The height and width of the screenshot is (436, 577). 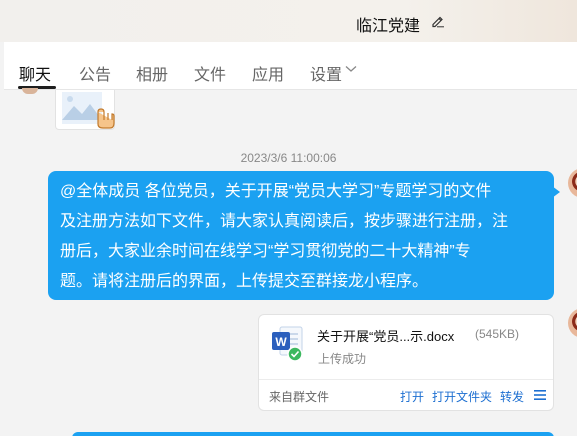 I want to click on image-placeholder-icon, so click(x=88, y=110).